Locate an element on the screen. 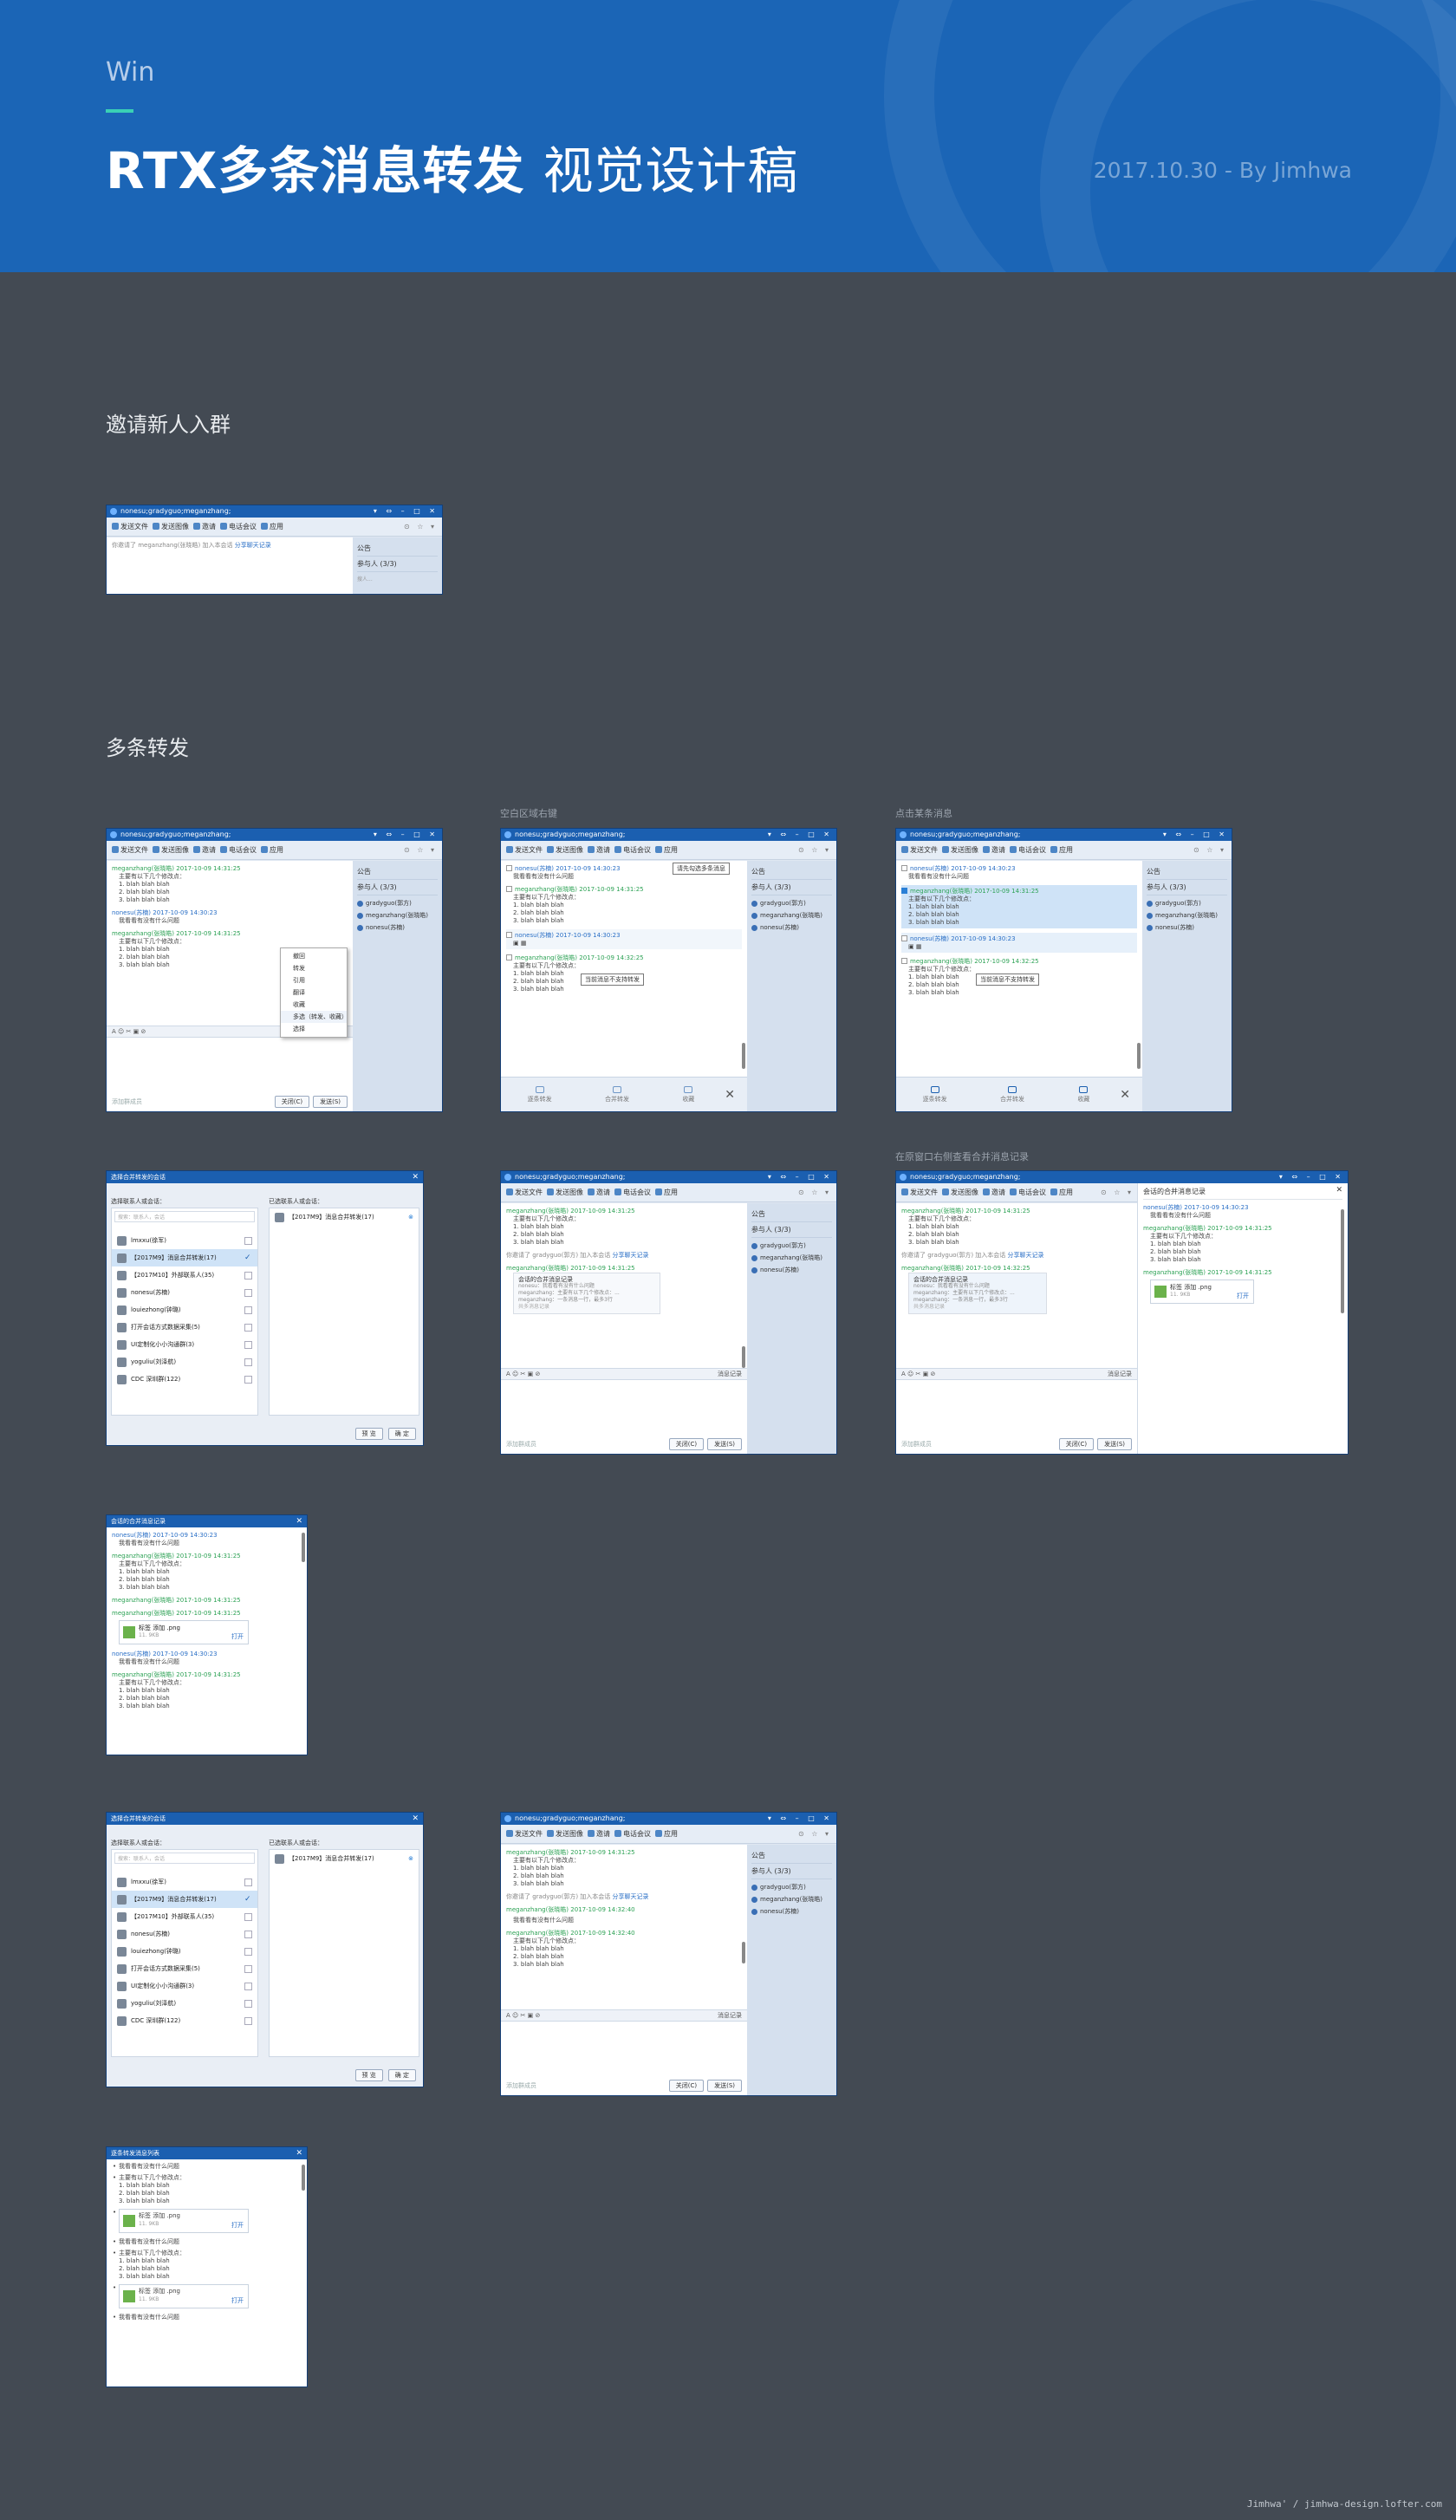  member-item: nonesu(苏楠) is located at coordinates (397, 927).